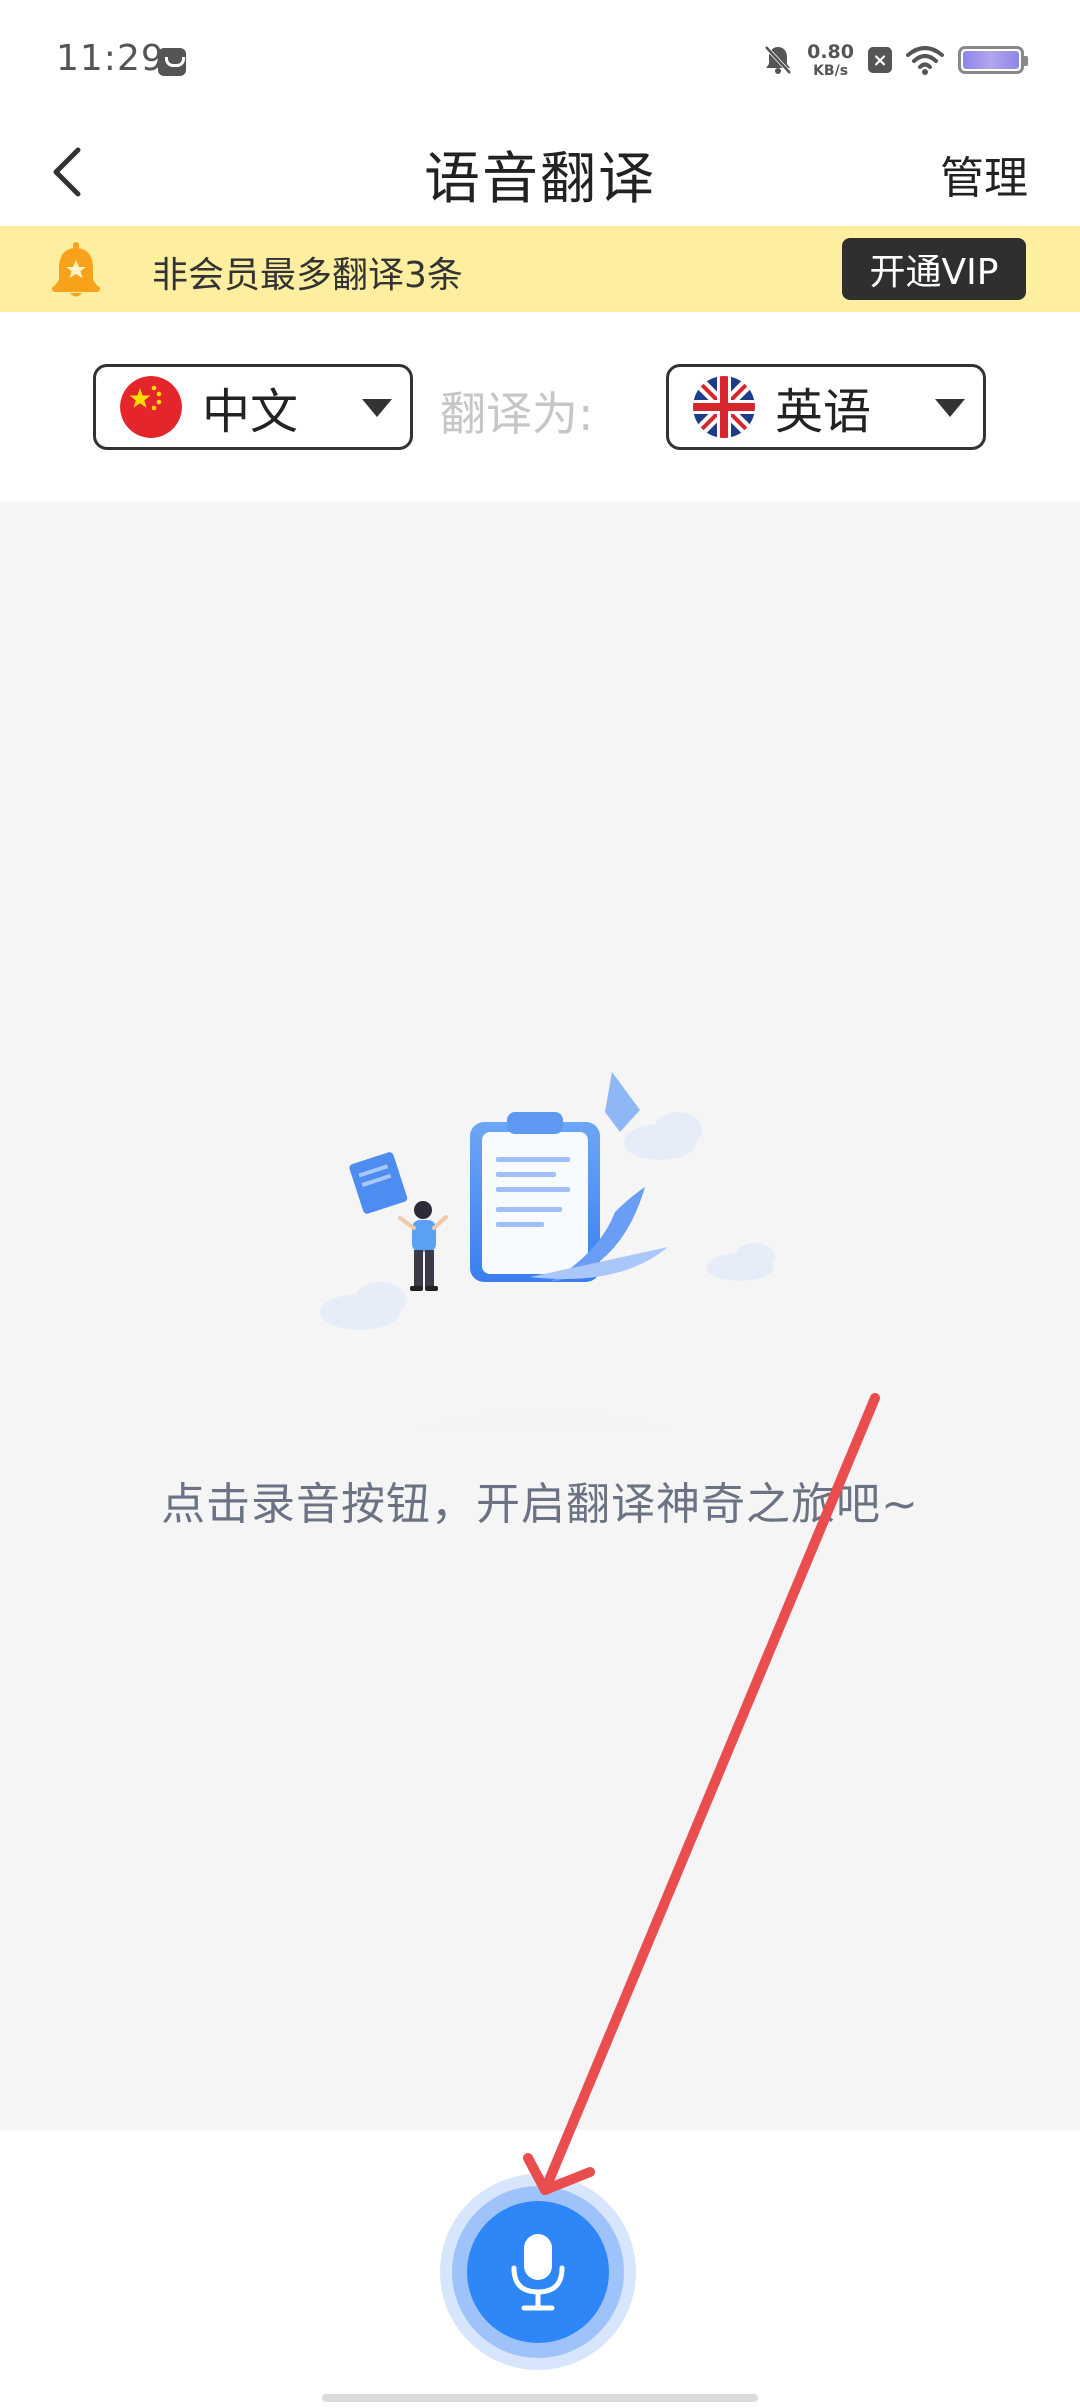 This screenshot has width=1080, height=2408. Describe the element at coordinates (724, 407) in the screenshot. I see `uk-flag-icon` at that location.